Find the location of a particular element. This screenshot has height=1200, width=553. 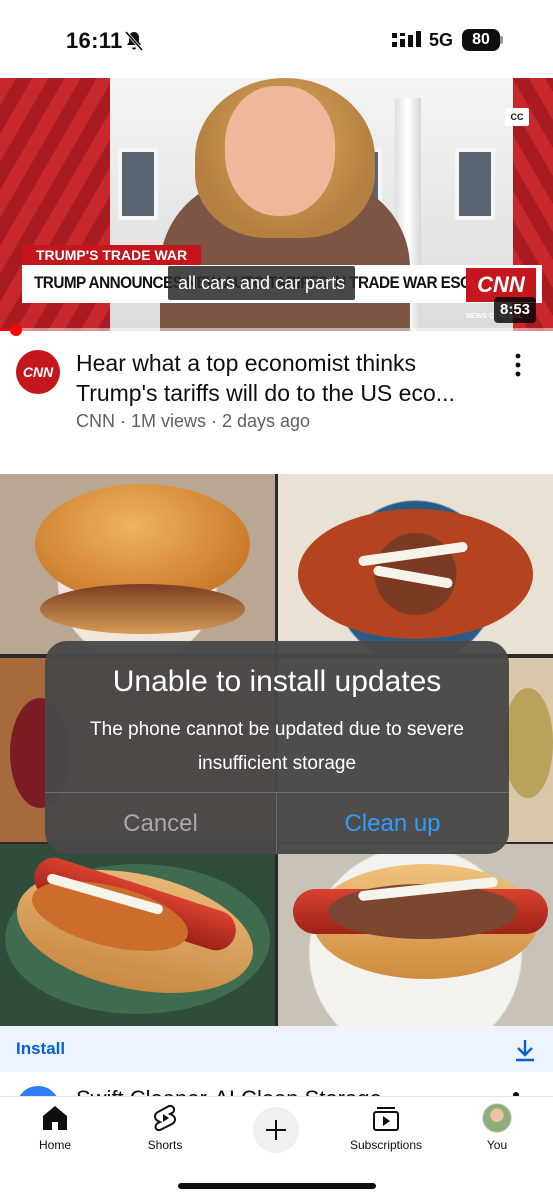

channel-avatar: CNN is located at coordinates (38, 372).